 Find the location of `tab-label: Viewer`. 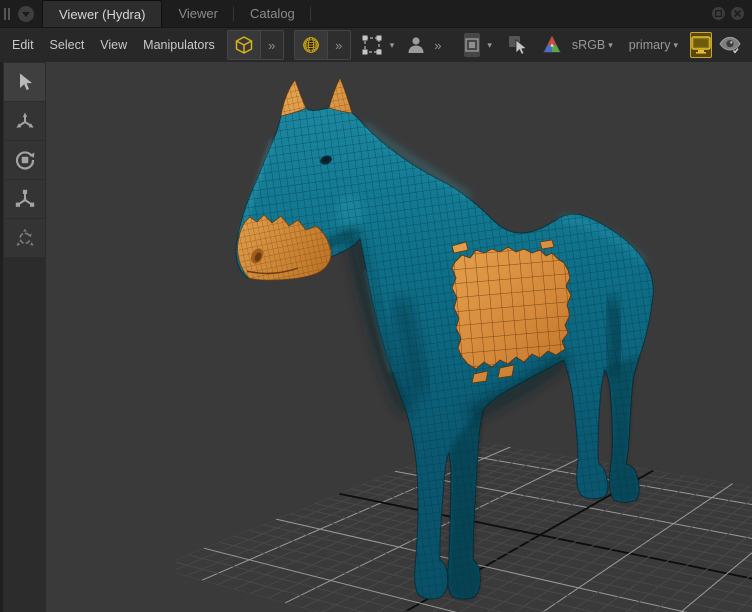

tab-label: Viewer is located at coordinates (198, 13).